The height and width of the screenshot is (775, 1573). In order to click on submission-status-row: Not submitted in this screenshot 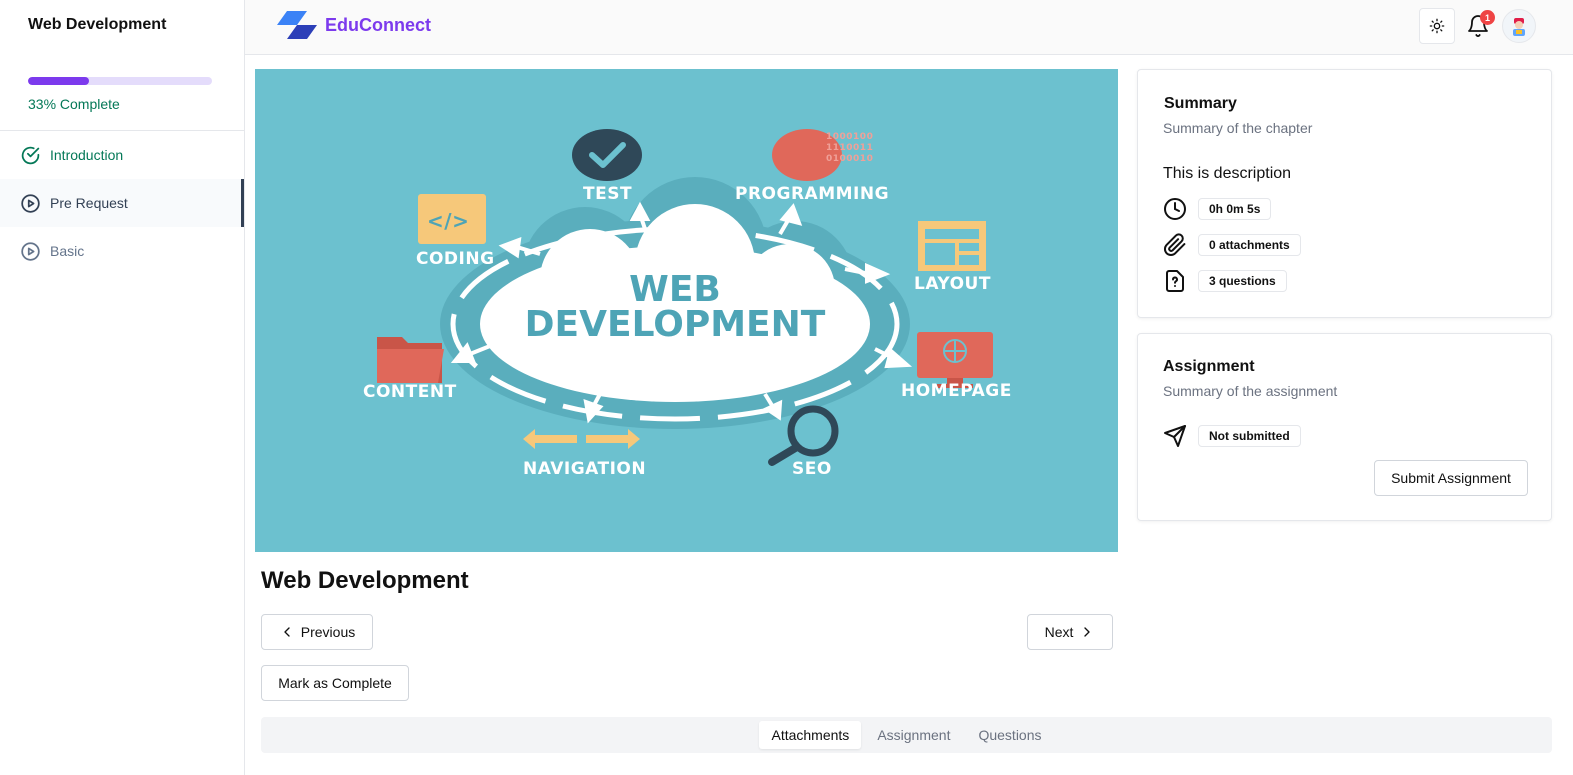, I will do `click(1232, 436)`.